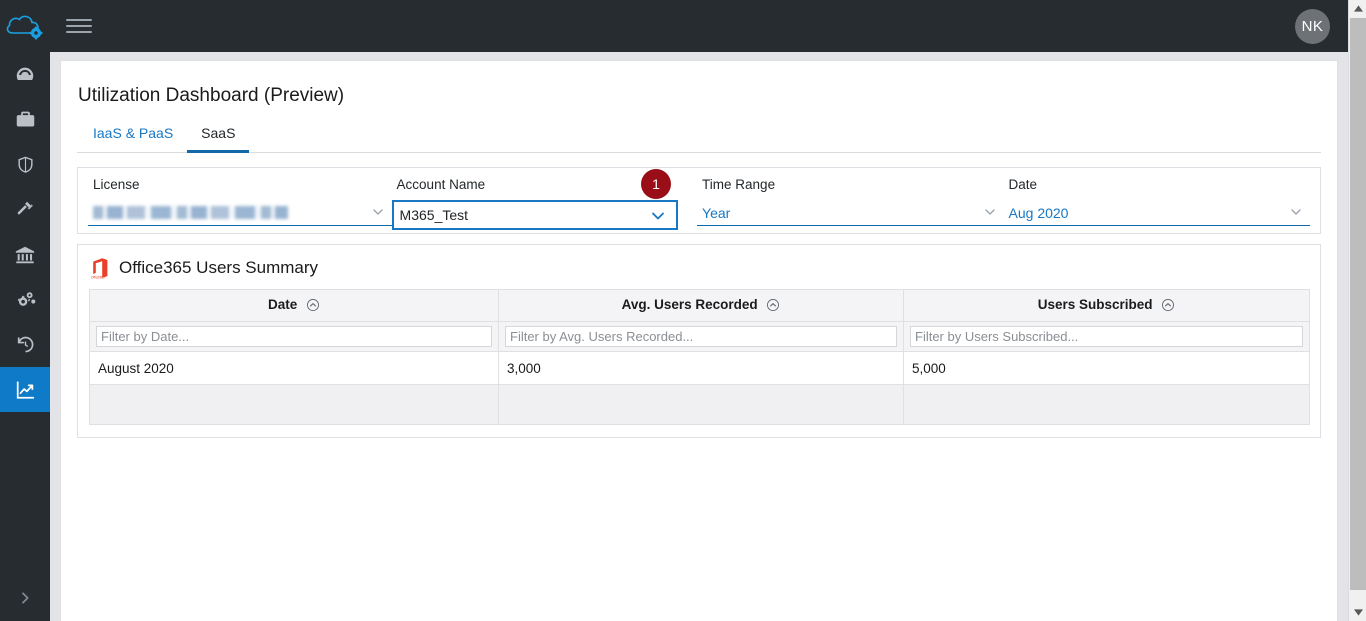 This screenshot has width=1366, height=621. Describe the element at coordinates (219, 267) in the screenshot. I see `summary-title: Office365 Users Summary` at that location.